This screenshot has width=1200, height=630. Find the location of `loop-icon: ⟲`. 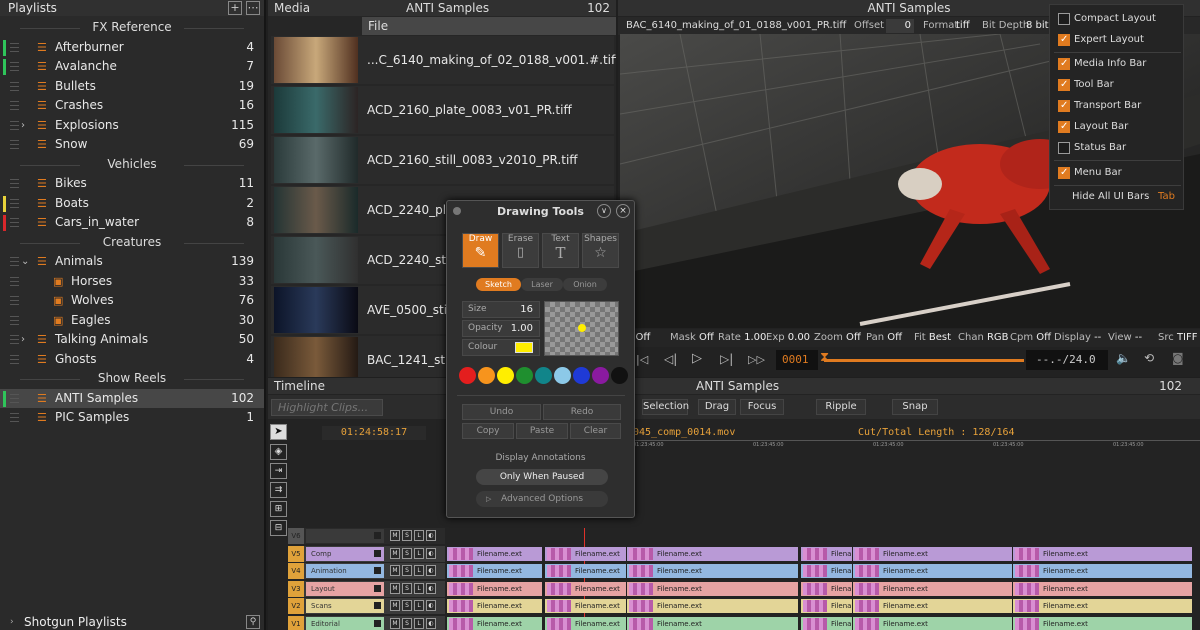

loop-icon: ⟲ is located at coordinates (1149, 358).